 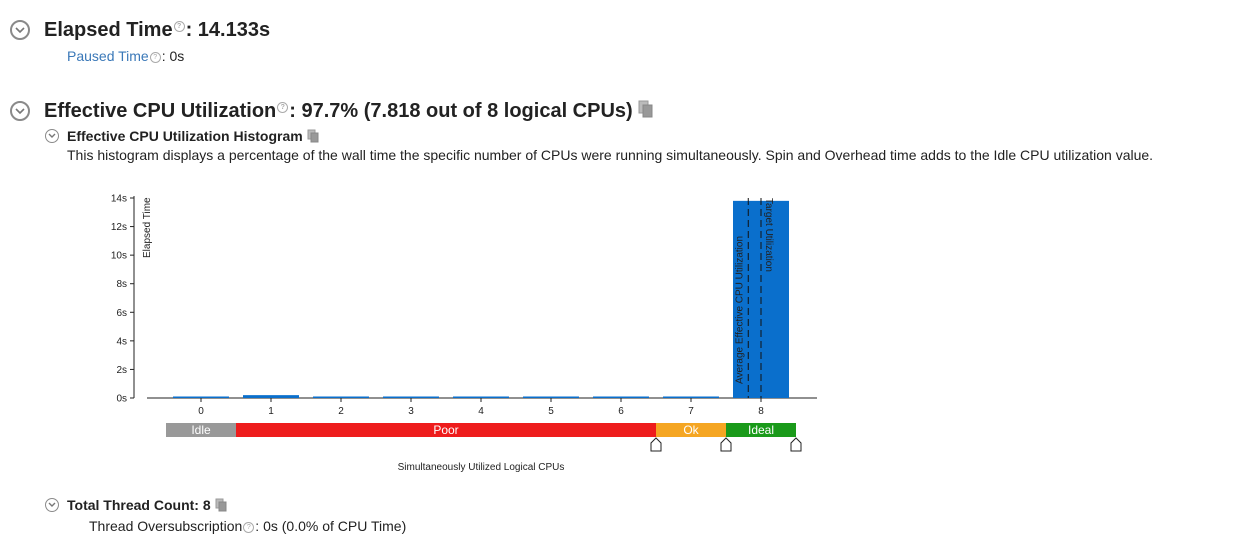 What do you see at coordinates (691, 430) in the screenshot?
I see `utilization-zone-label: Ok` at bounding box center [691, 430].